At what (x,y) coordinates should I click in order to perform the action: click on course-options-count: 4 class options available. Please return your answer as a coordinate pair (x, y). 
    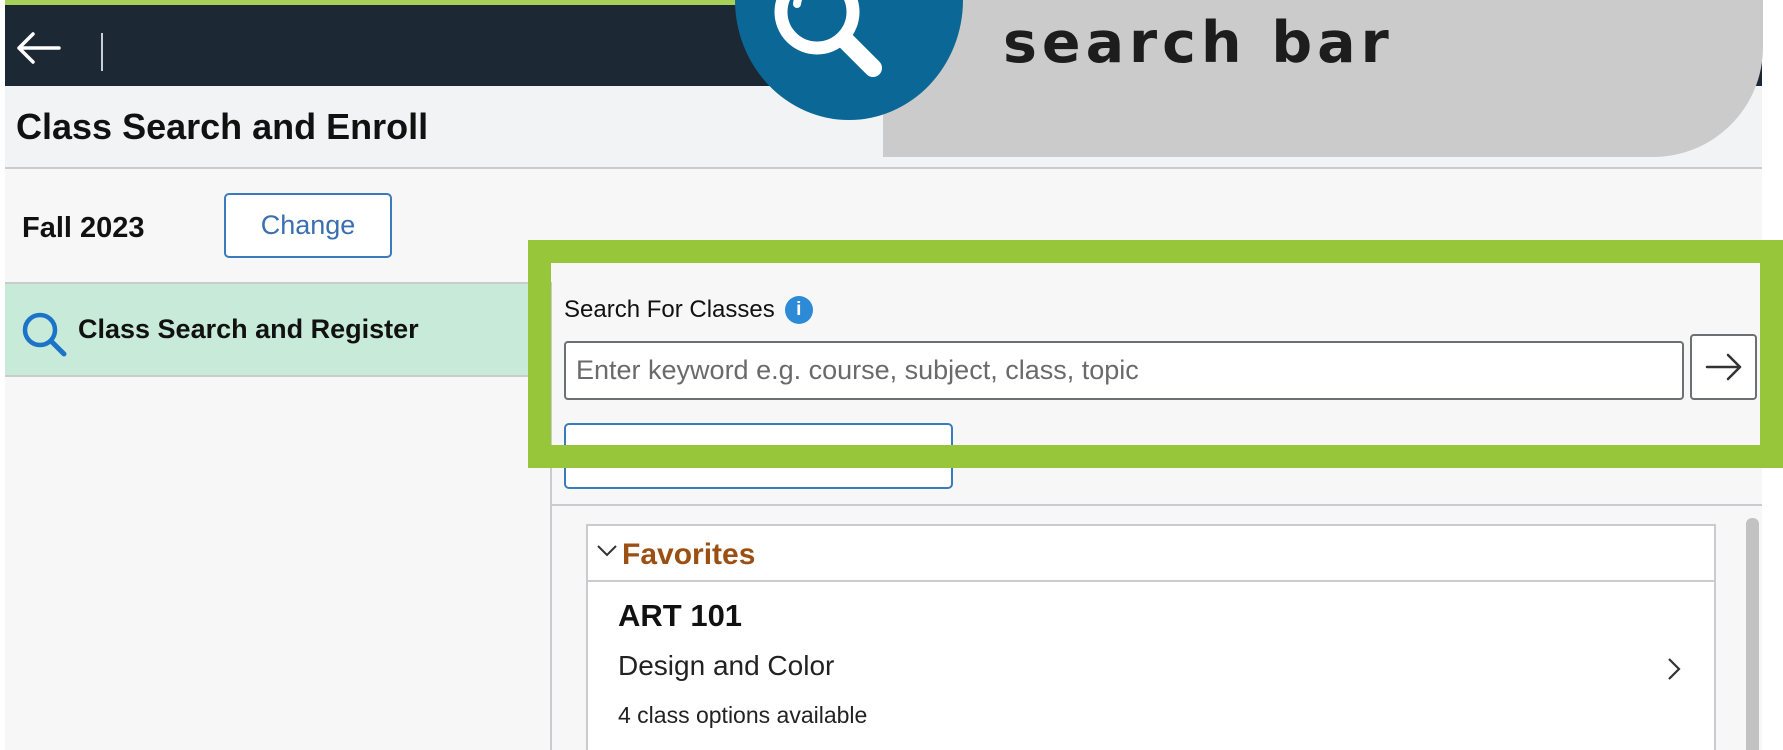
    Looking at the image, I should click on (743, 715).